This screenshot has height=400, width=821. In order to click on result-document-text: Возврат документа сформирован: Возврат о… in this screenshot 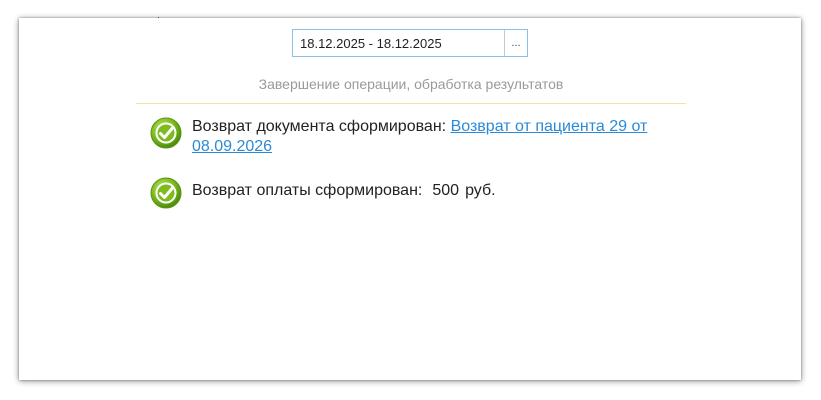, I will do `click(431, 137)`.